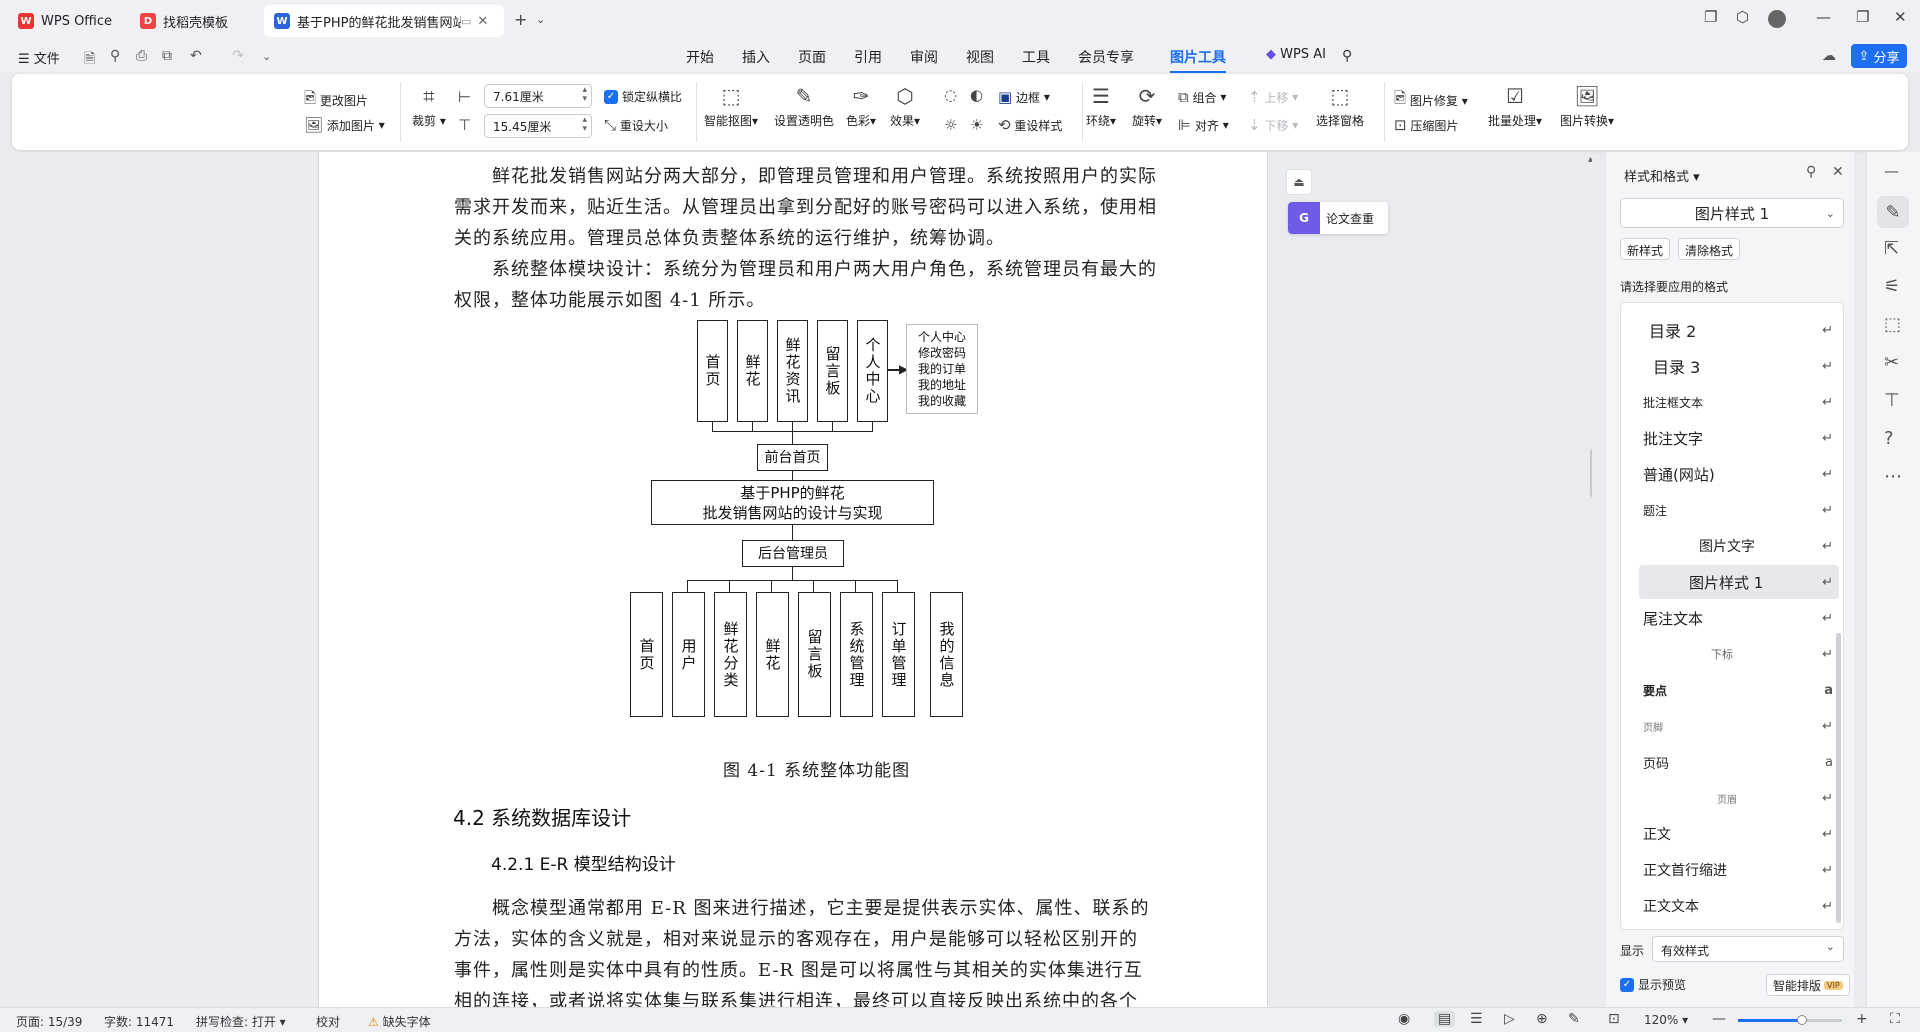 This screenshot has width=1920, height=1032. Describe the element at coordinates (1739, 870) in the screenshot. I see `style-item-body-indent: 正文首行缩进 ↵` at that location.